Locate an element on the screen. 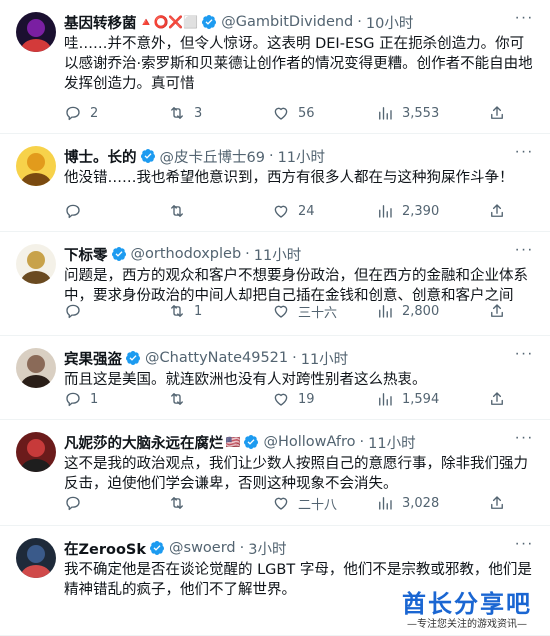  reply-button: 2 is located at coordinates (108, 113).